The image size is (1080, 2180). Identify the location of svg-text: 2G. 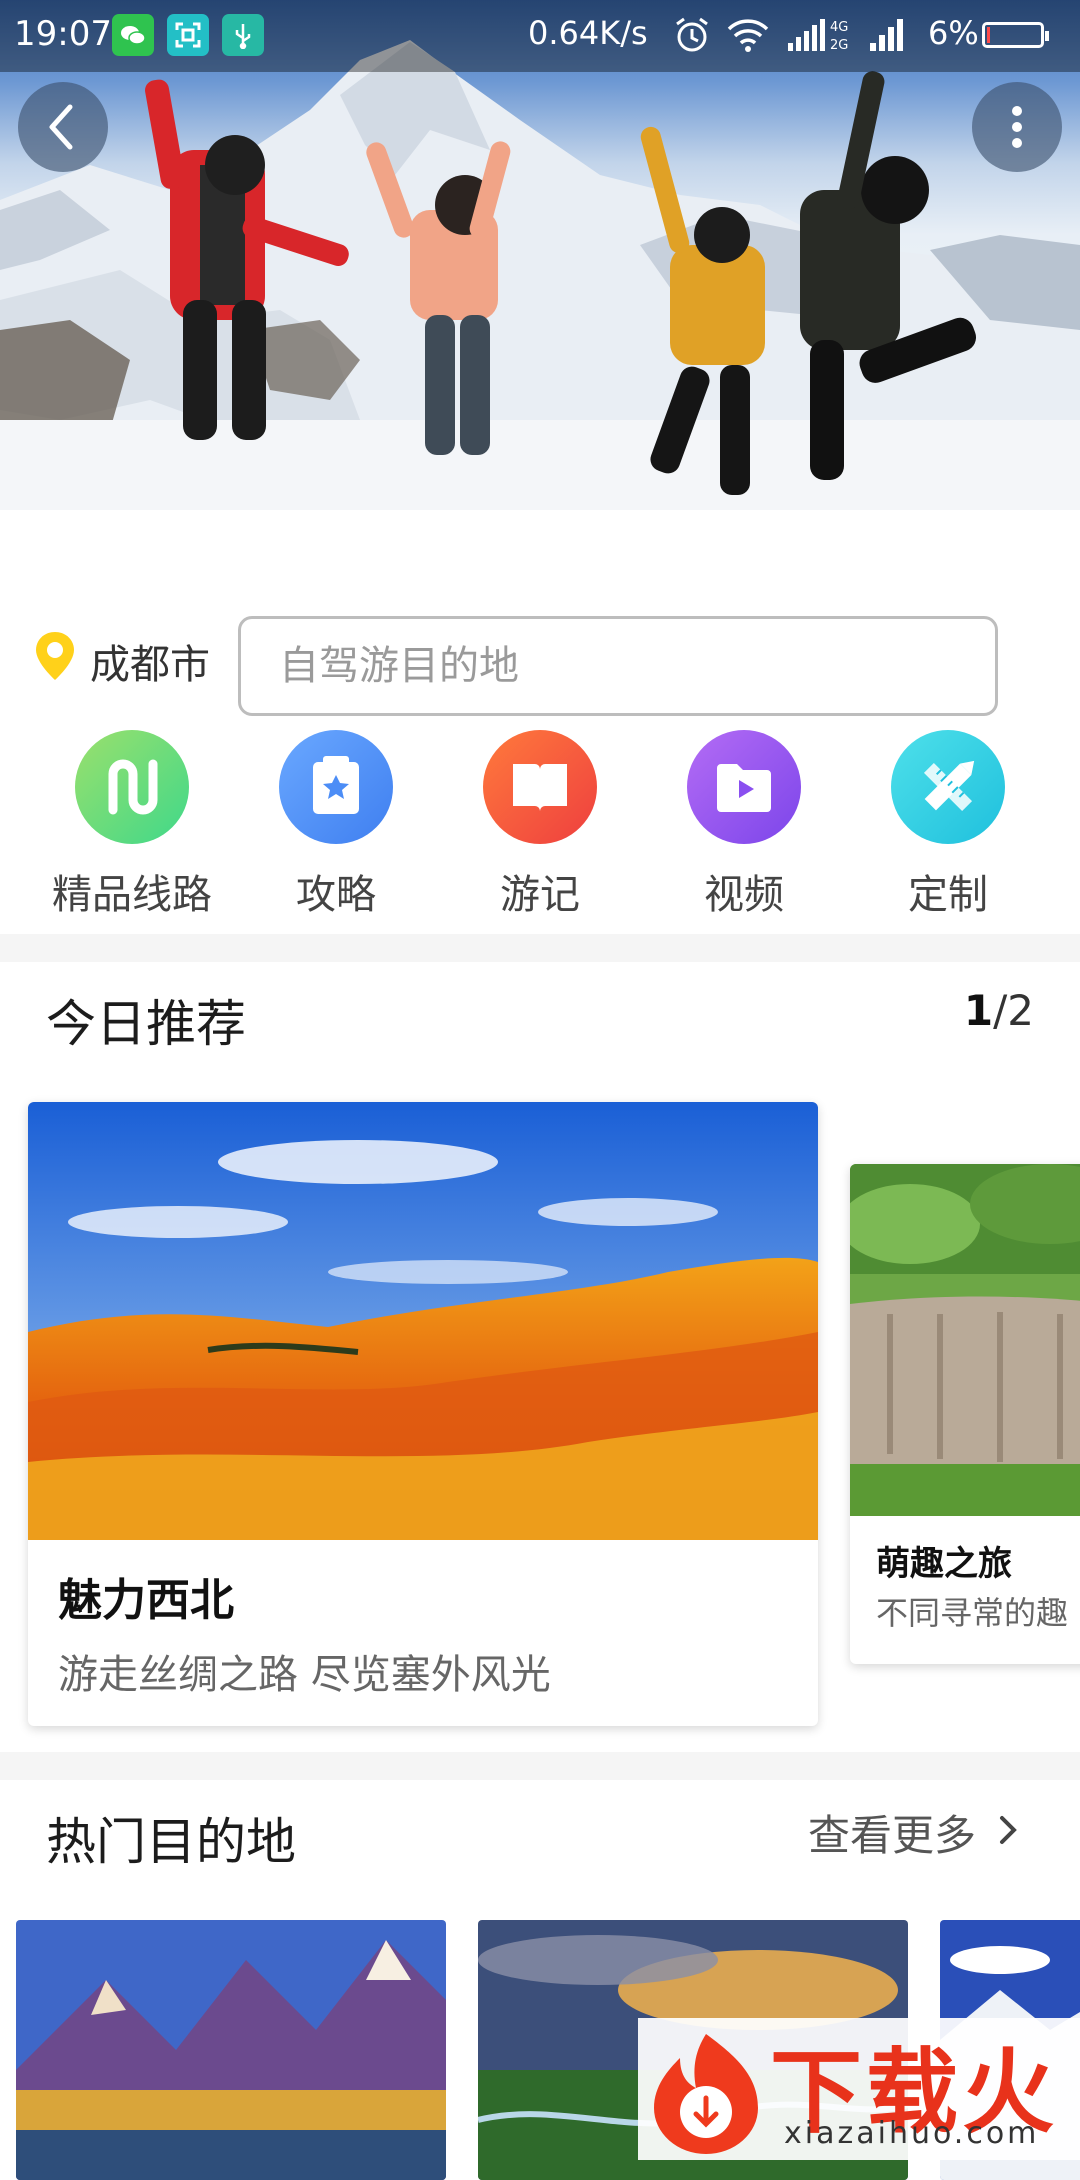
(839, 45).